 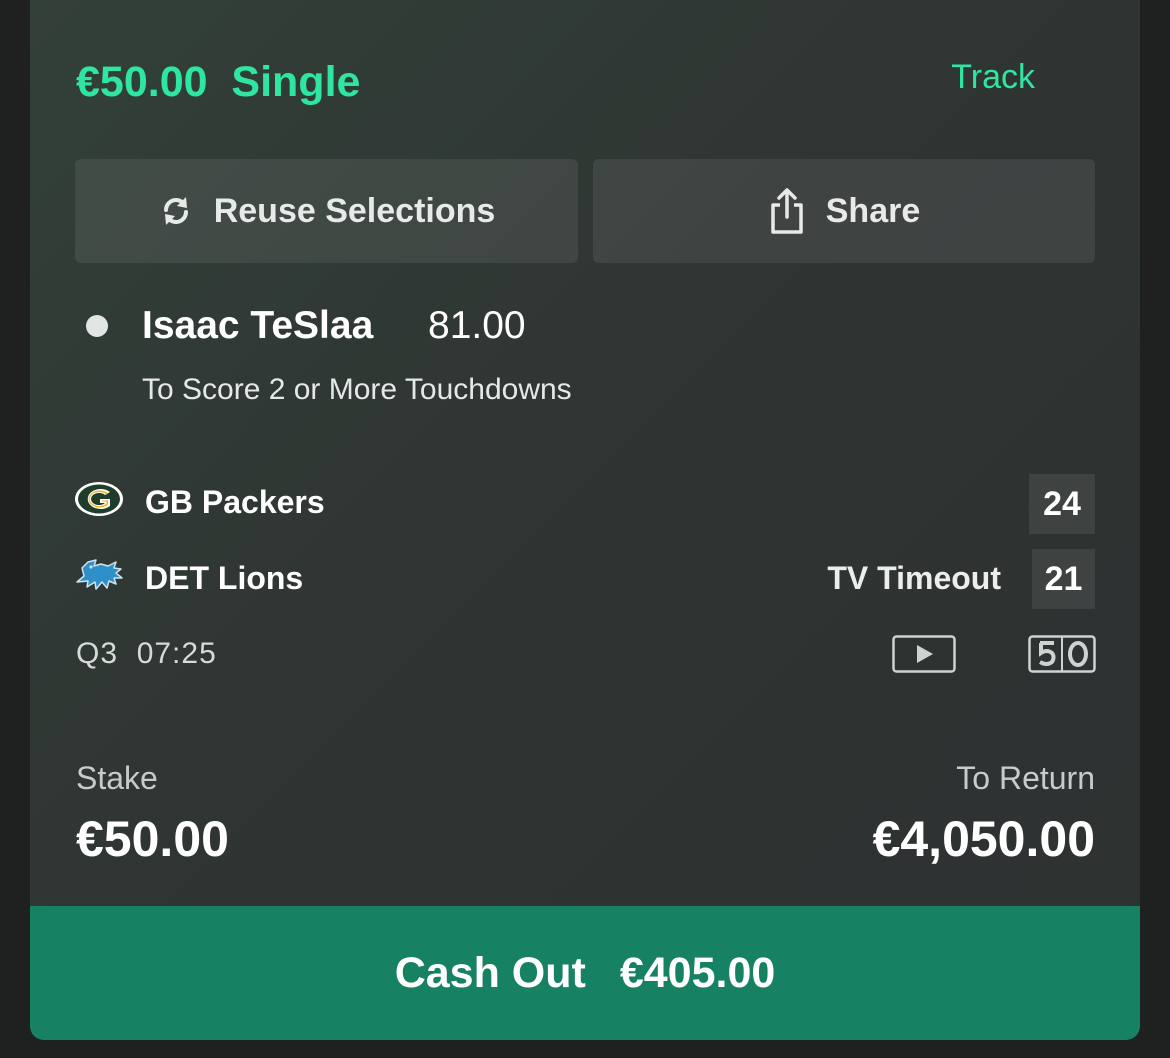 What do you see at coordinates (357, 389) in the screenshot?
I see `selection-market: To Score 2 or More Touchdowns` at bounding box center [357, 389].